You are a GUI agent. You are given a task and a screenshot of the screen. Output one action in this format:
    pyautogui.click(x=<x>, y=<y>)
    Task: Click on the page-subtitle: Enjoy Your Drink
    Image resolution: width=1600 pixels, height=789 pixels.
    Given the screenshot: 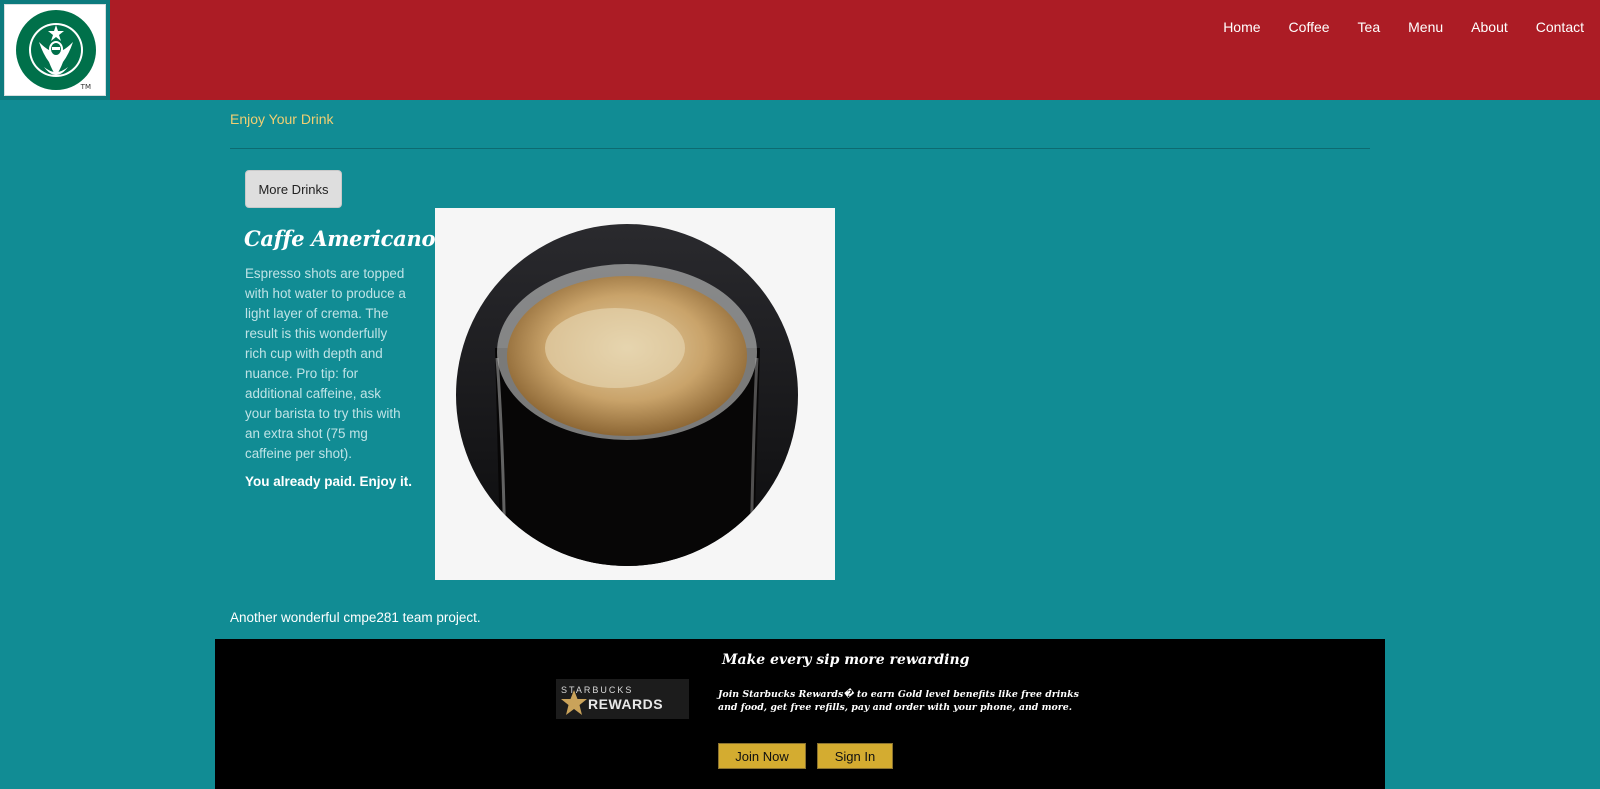 What is the action you would take?
    pyautogui.click(x=282, y=119)
    